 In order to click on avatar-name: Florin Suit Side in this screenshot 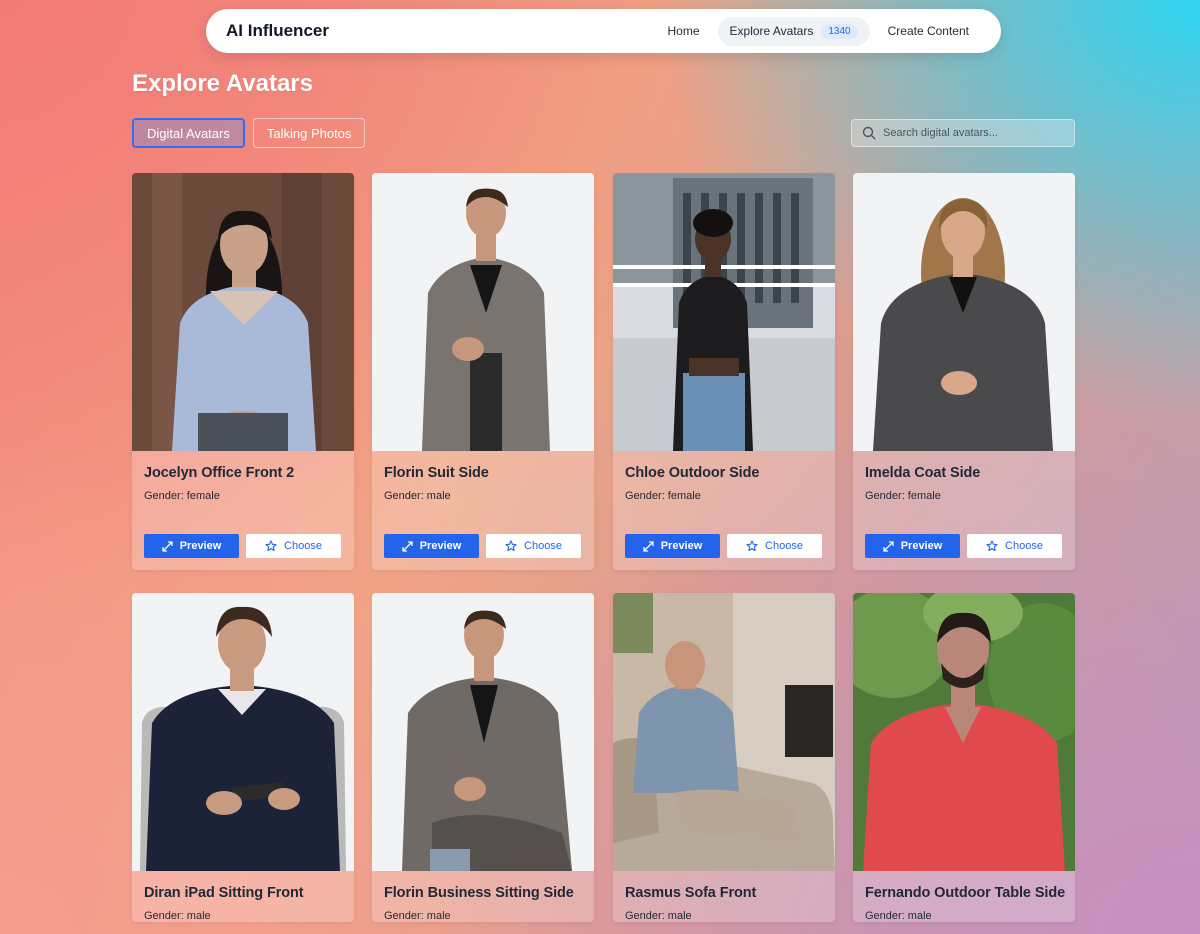, I will do `click(436, 473)`.